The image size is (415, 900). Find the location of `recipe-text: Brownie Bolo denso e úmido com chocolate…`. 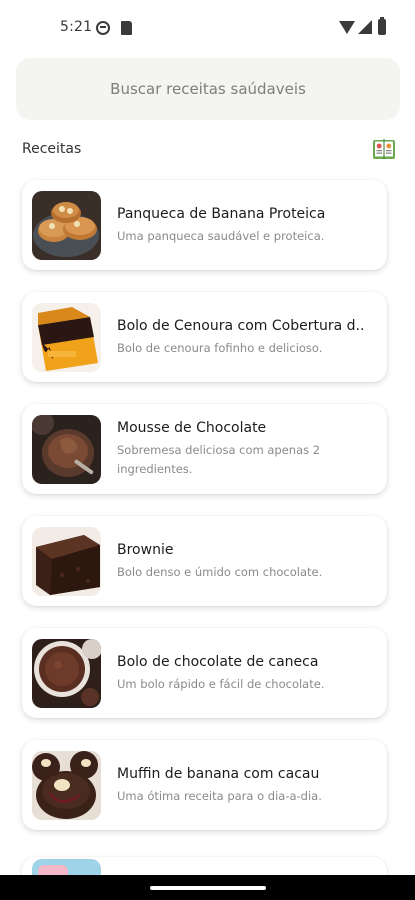

recipe-text: Brownie Bolo denso e úmido com chocolate… is located at coordinates (247, 561).